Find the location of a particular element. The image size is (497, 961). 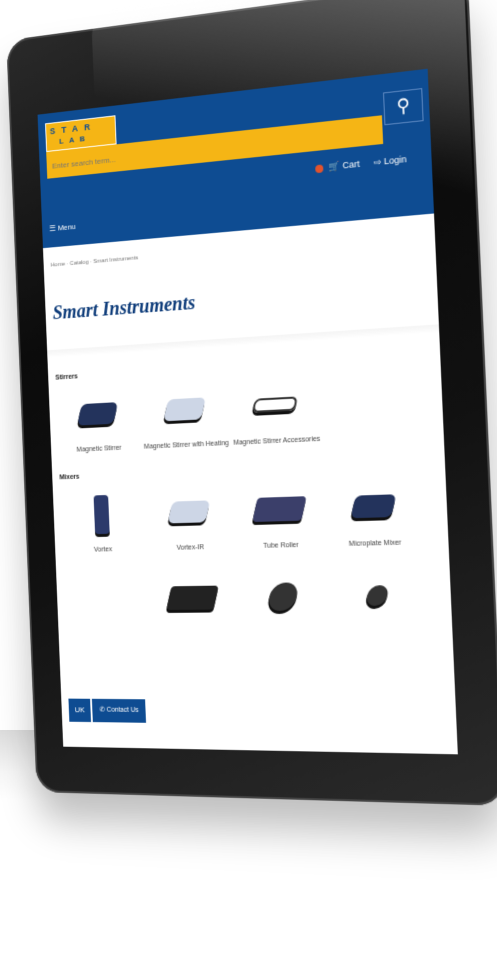

product-card: Magnetic Stirrer is located at coordinates (98, 419).